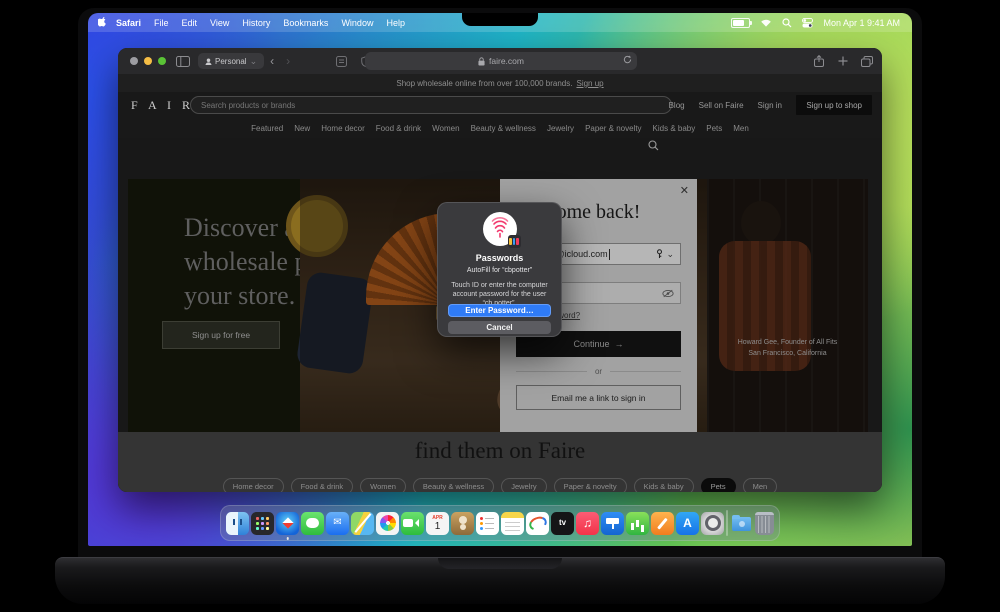 The height and width of the screenshot is (612, 1000). I want to click on dock-facetime-icon, so click(412, 523).